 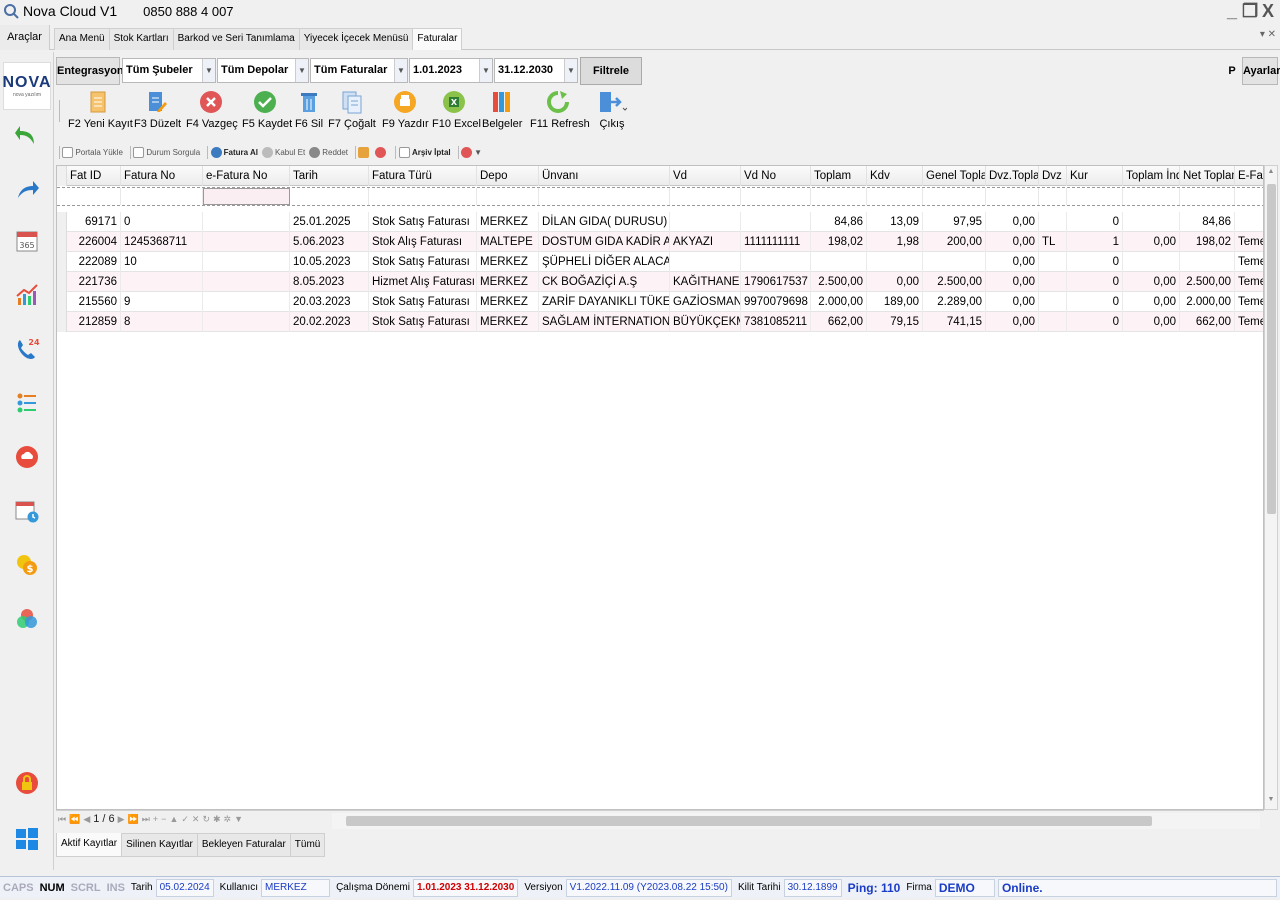 I want to click on column-header-kur: Kur, so click(x=1095, y=176).